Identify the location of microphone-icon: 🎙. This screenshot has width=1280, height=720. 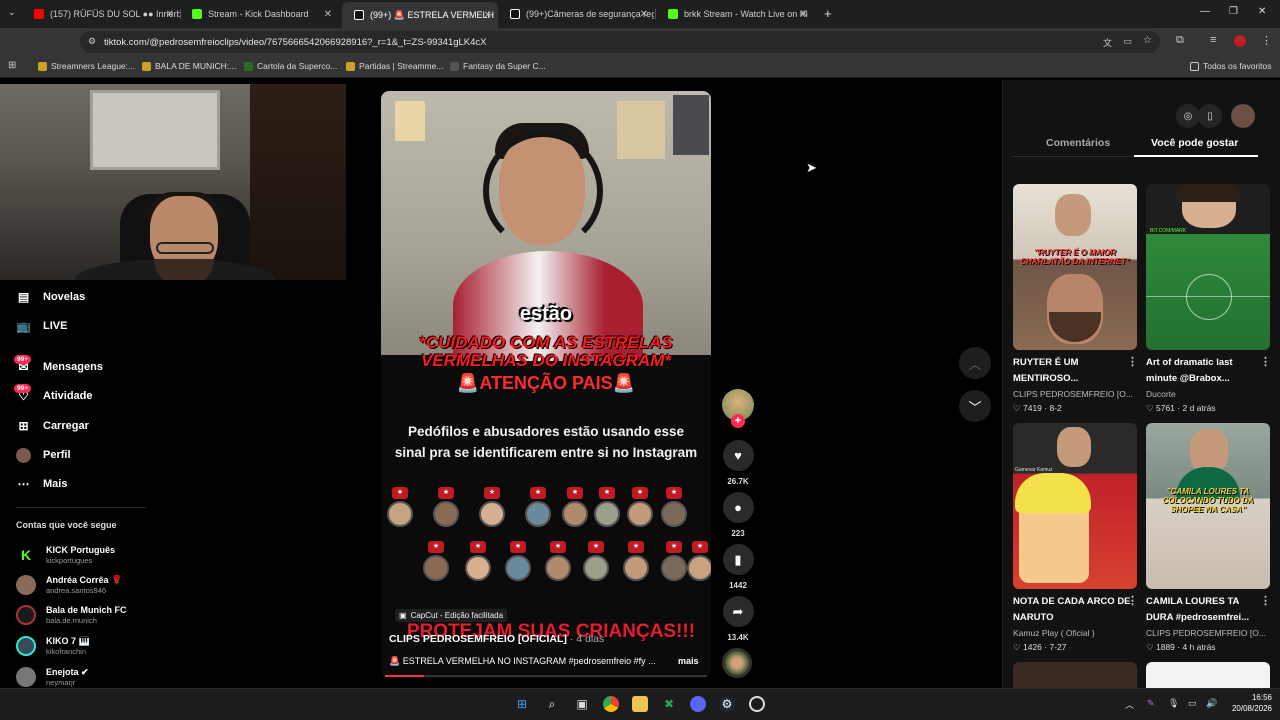
(1173, 703).